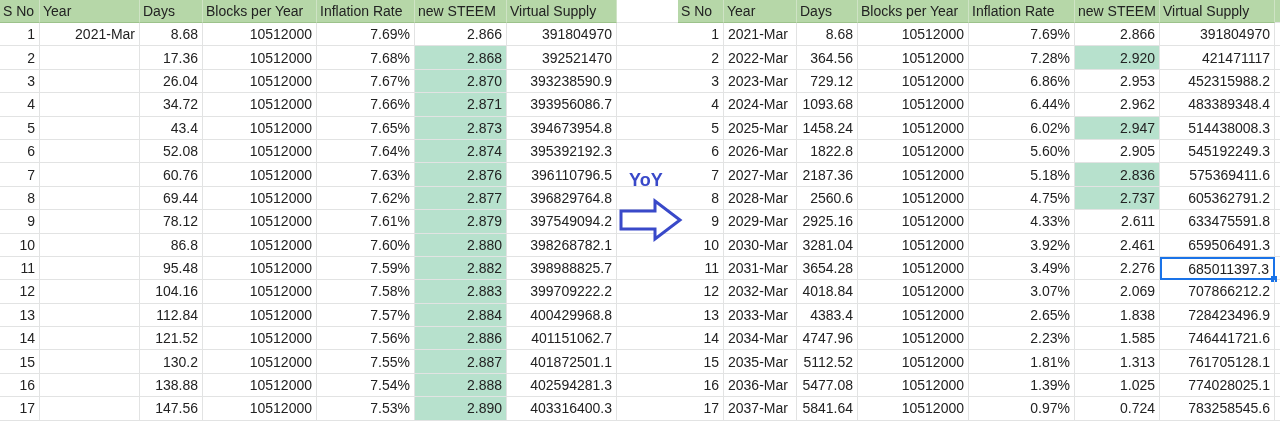  I want to click on table-cell: 2037-Mar, so click(760, 409).